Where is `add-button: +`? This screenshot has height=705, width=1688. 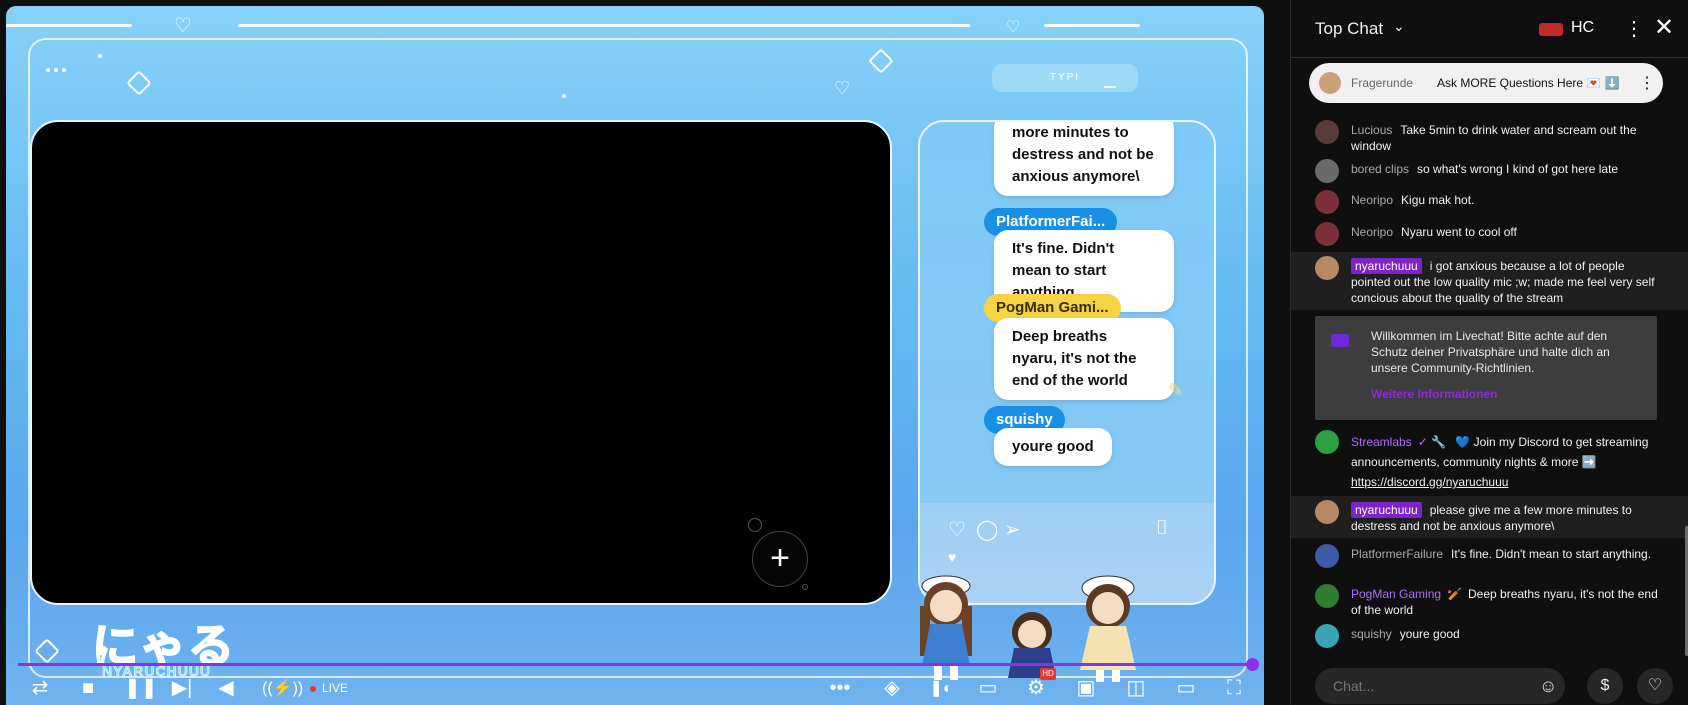 add-button: + is located at coordinates (780, 559).